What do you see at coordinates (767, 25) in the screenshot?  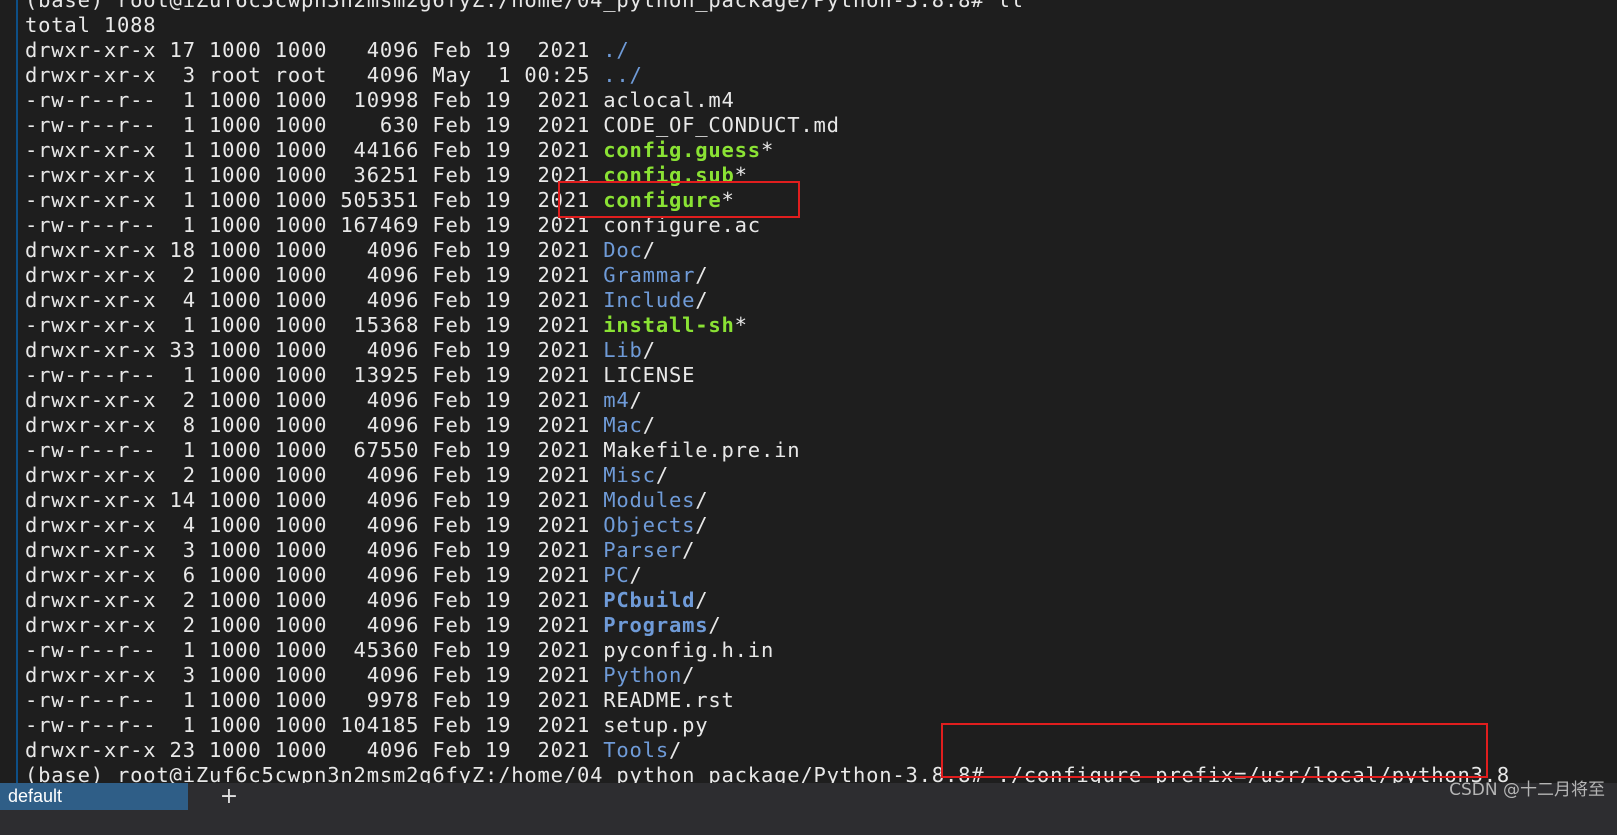 I see `terminal-line: total 1088` at bounding box center [767, 25].